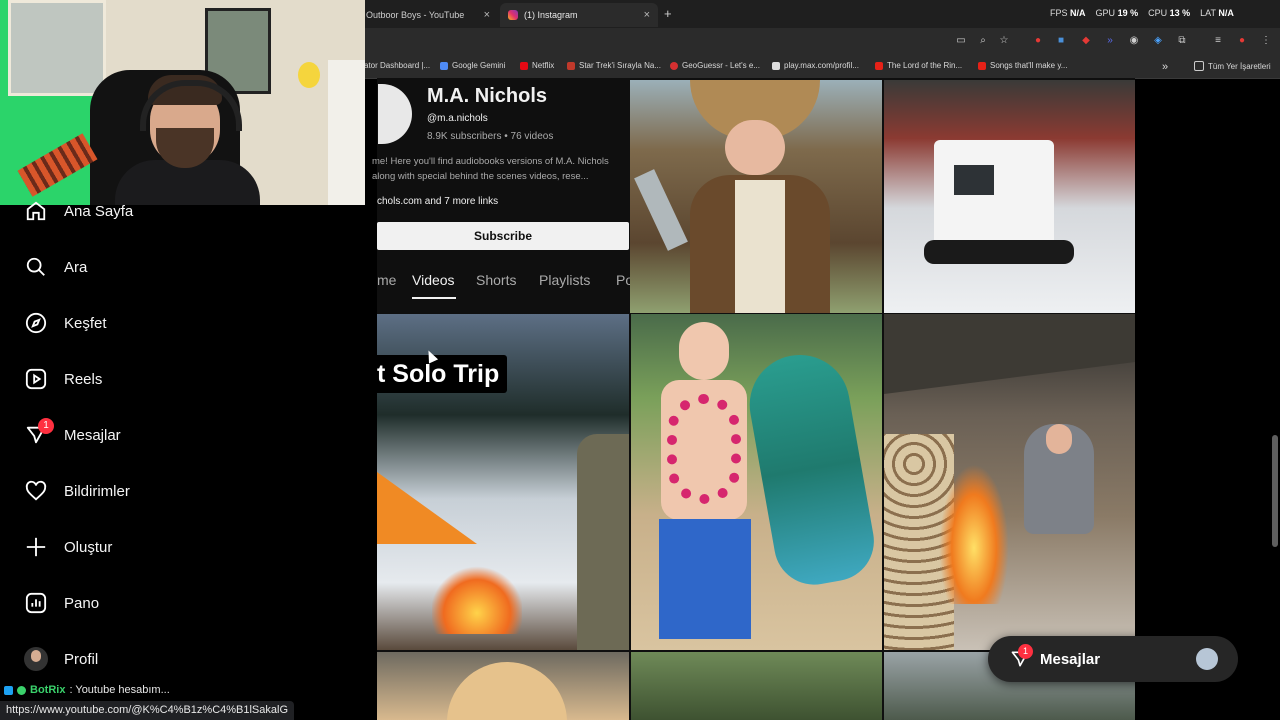 This screenshot has height=720, width=1280. Describe the element at coordinates (1105, 13) in the screenshot. I see `stat-label: GPU` at that location.